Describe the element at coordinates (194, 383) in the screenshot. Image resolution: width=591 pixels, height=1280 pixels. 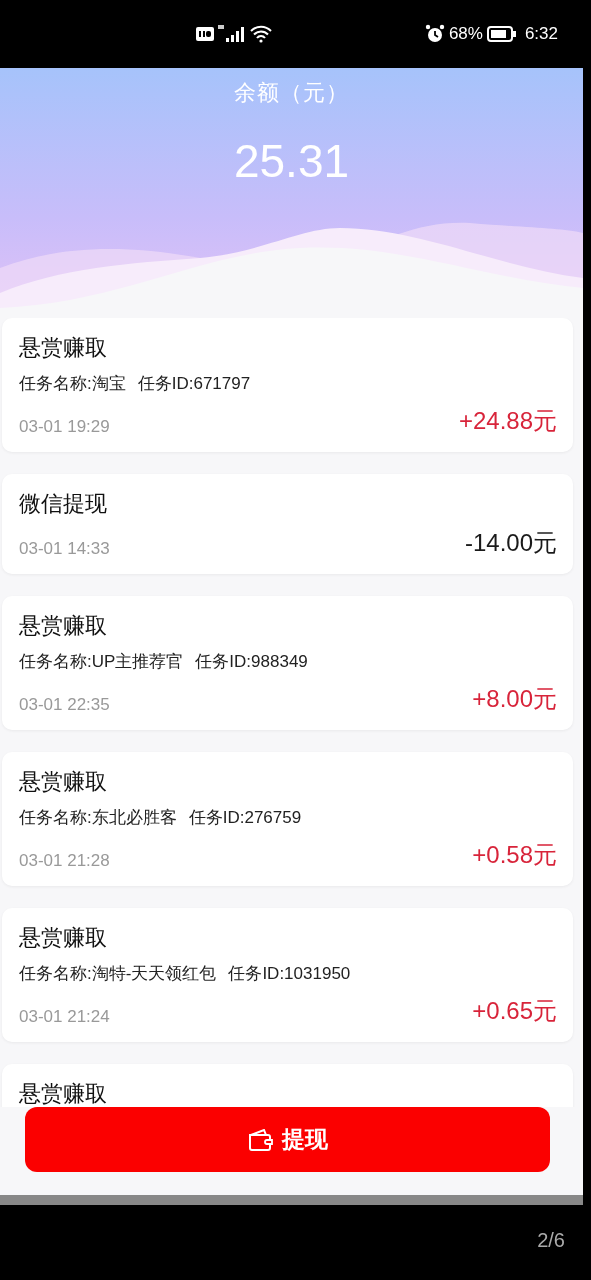
I see `task-id: 任务ID:671797` at that location.